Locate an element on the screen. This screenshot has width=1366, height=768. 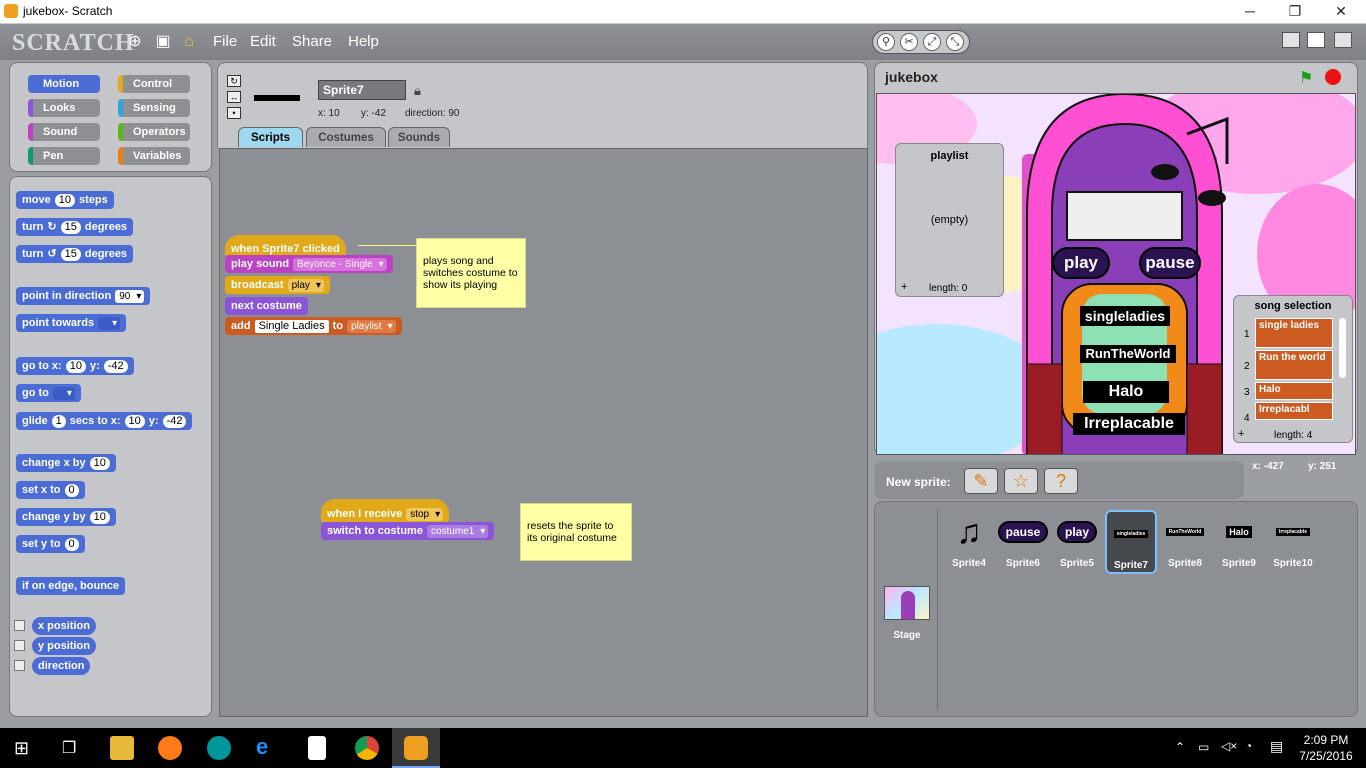
direction-reporter: direction is located at coordinates (61, 666).